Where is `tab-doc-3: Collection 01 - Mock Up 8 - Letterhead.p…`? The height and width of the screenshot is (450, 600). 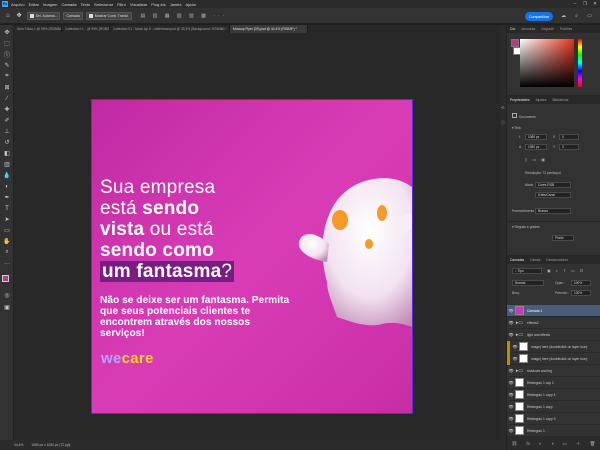
tab-doc-3: Collection 01 - Mock Up 8 - Letterhead.p… is located at coordinates (170, 29).